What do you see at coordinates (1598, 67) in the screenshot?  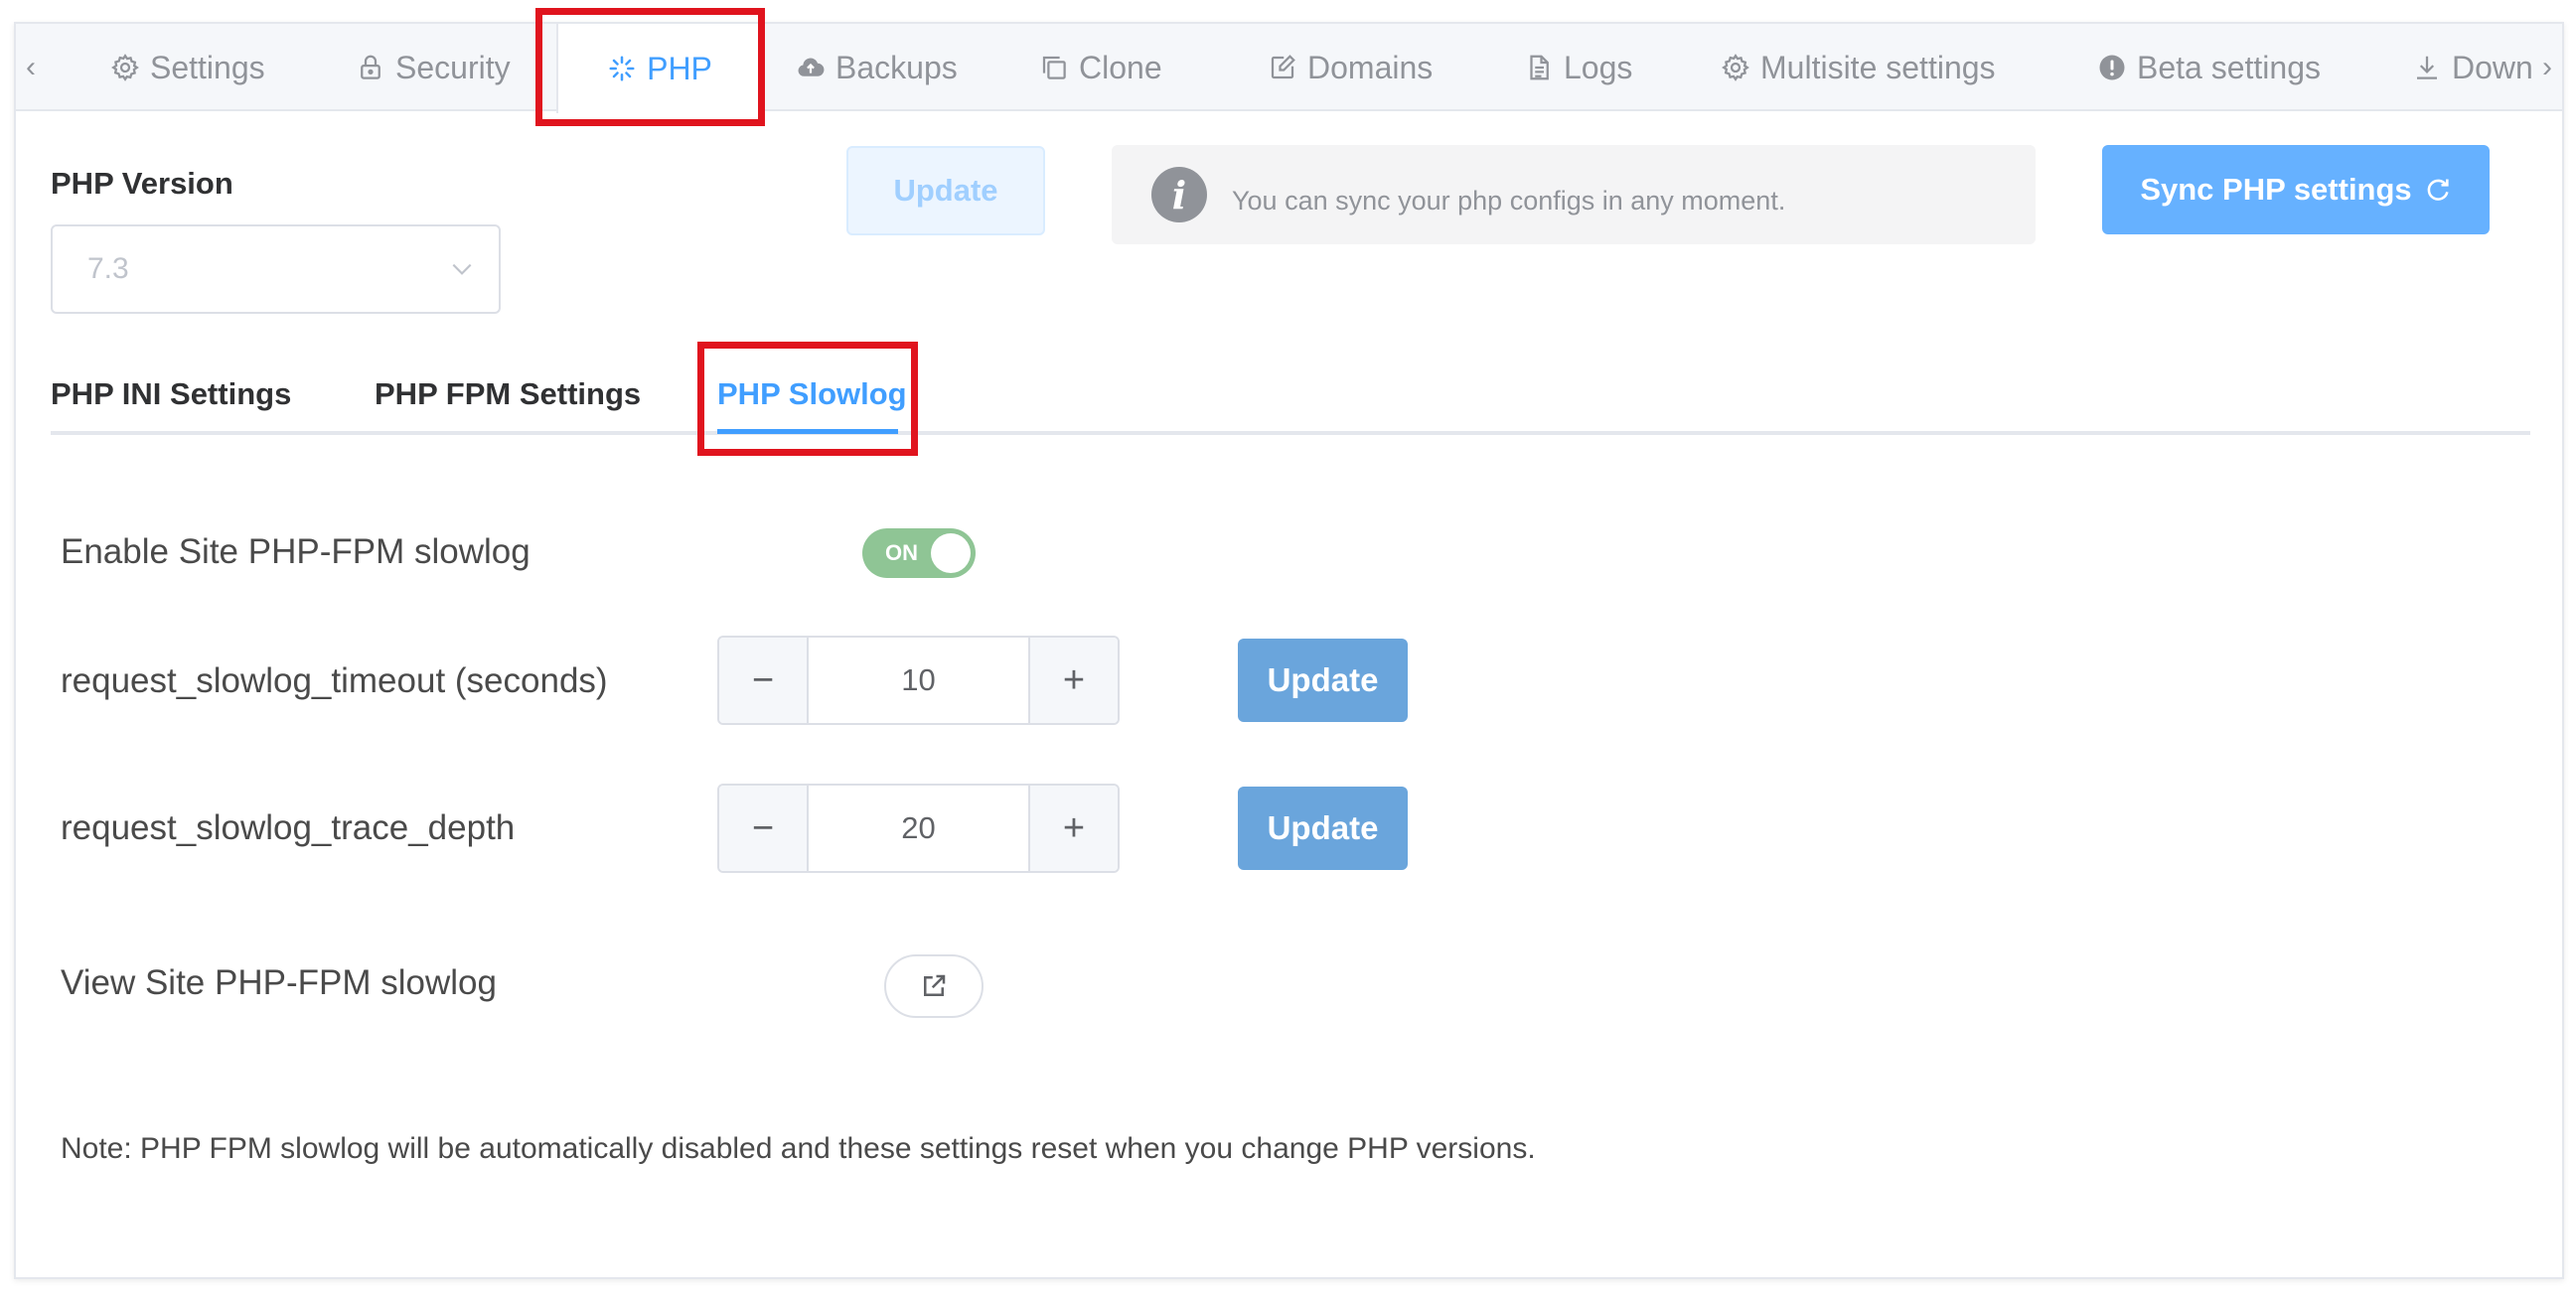 I see `tab-label: Logs` at bounding box center [1598, 67].